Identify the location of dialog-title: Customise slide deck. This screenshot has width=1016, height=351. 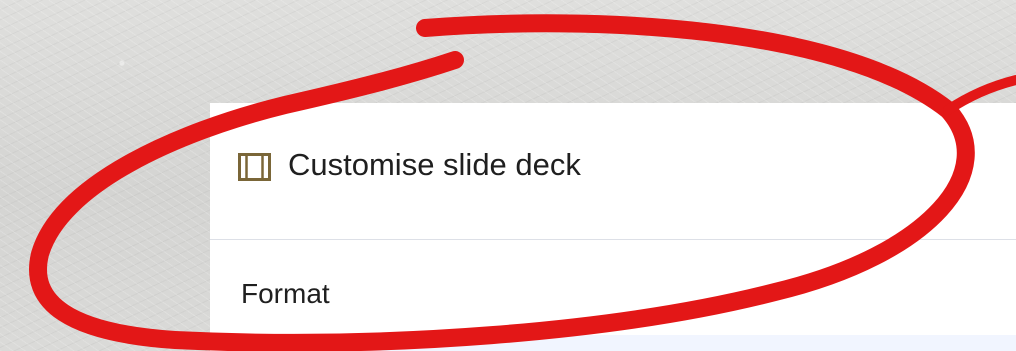
(434, 164).